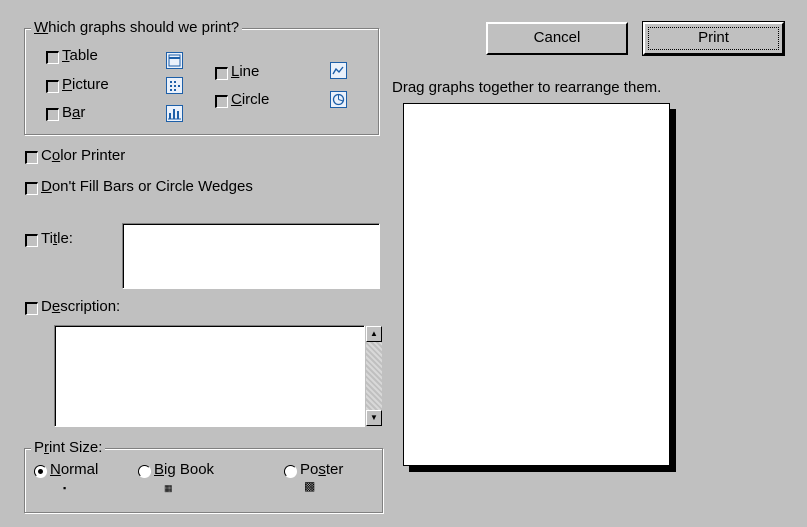 Image resolution: width=807 pixels, height=527 pixels. Describe the element at coordinates (68, 447) in the screenshot. I see `print-size-legend: Print Size:` at that location.